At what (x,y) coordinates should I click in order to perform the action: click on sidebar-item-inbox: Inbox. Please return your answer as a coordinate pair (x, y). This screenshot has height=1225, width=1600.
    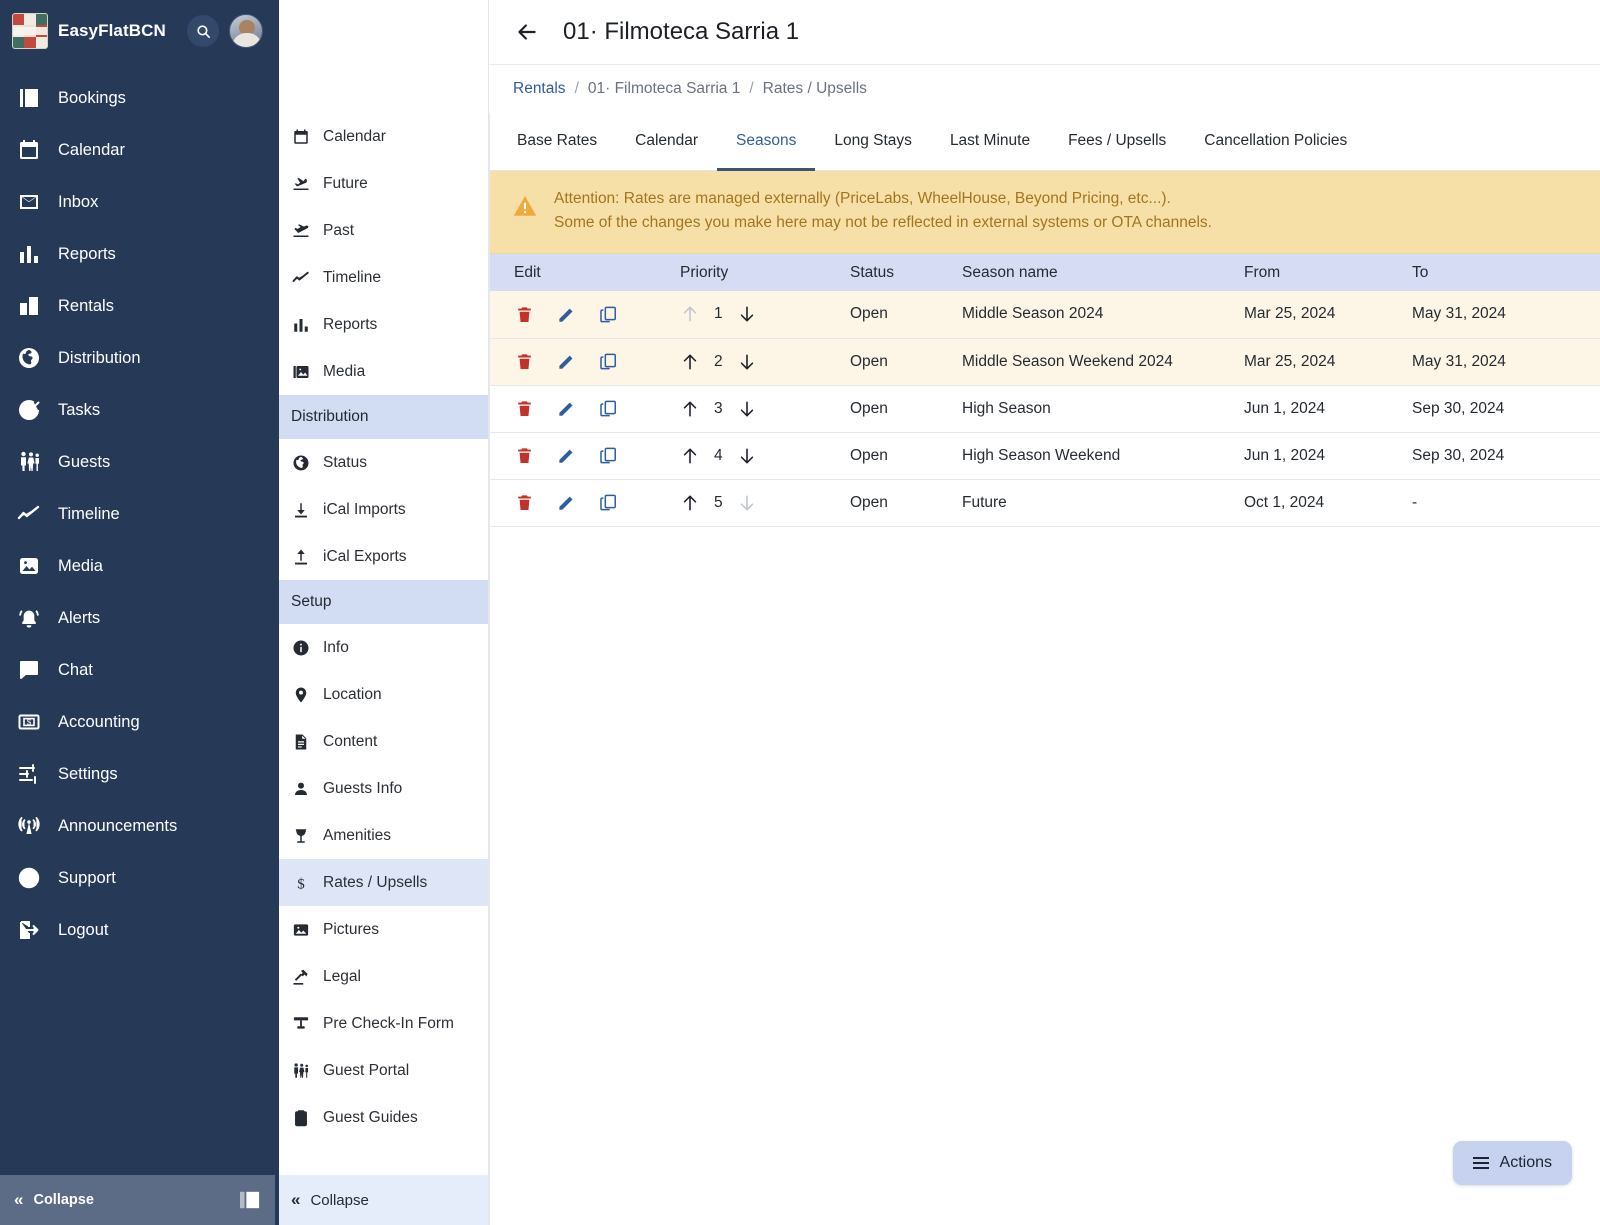
    Looking at the image, I should click on (137, 202).